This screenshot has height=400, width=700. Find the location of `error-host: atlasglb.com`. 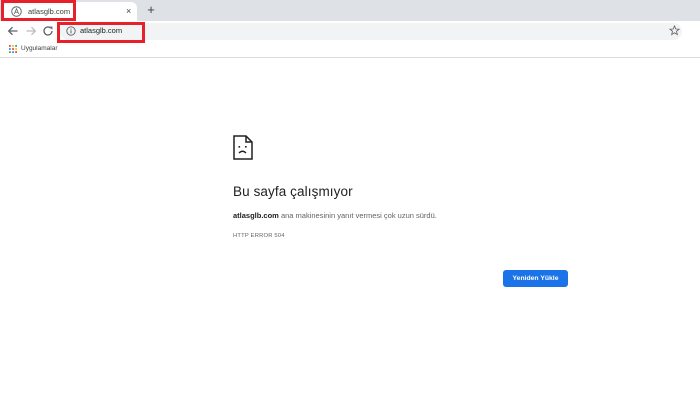

error-host: atlasglb.com is located at coordinates (256, 215).